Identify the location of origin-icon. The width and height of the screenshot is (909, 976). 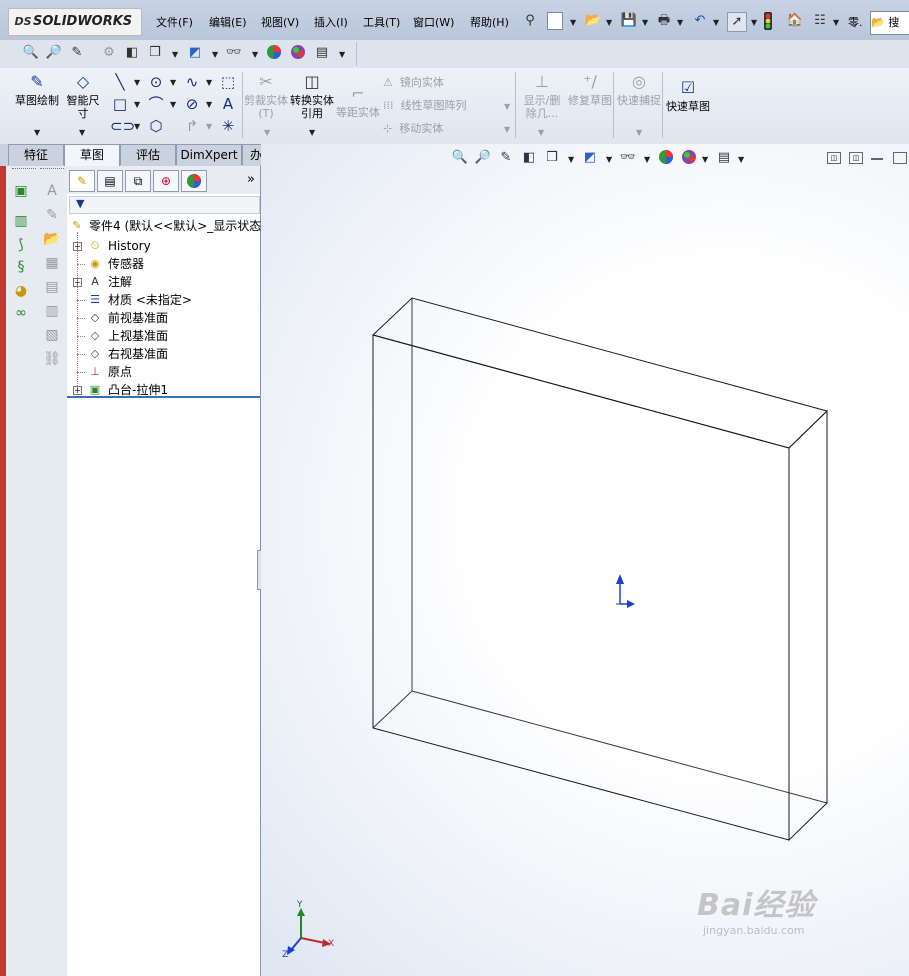
(625, 591).